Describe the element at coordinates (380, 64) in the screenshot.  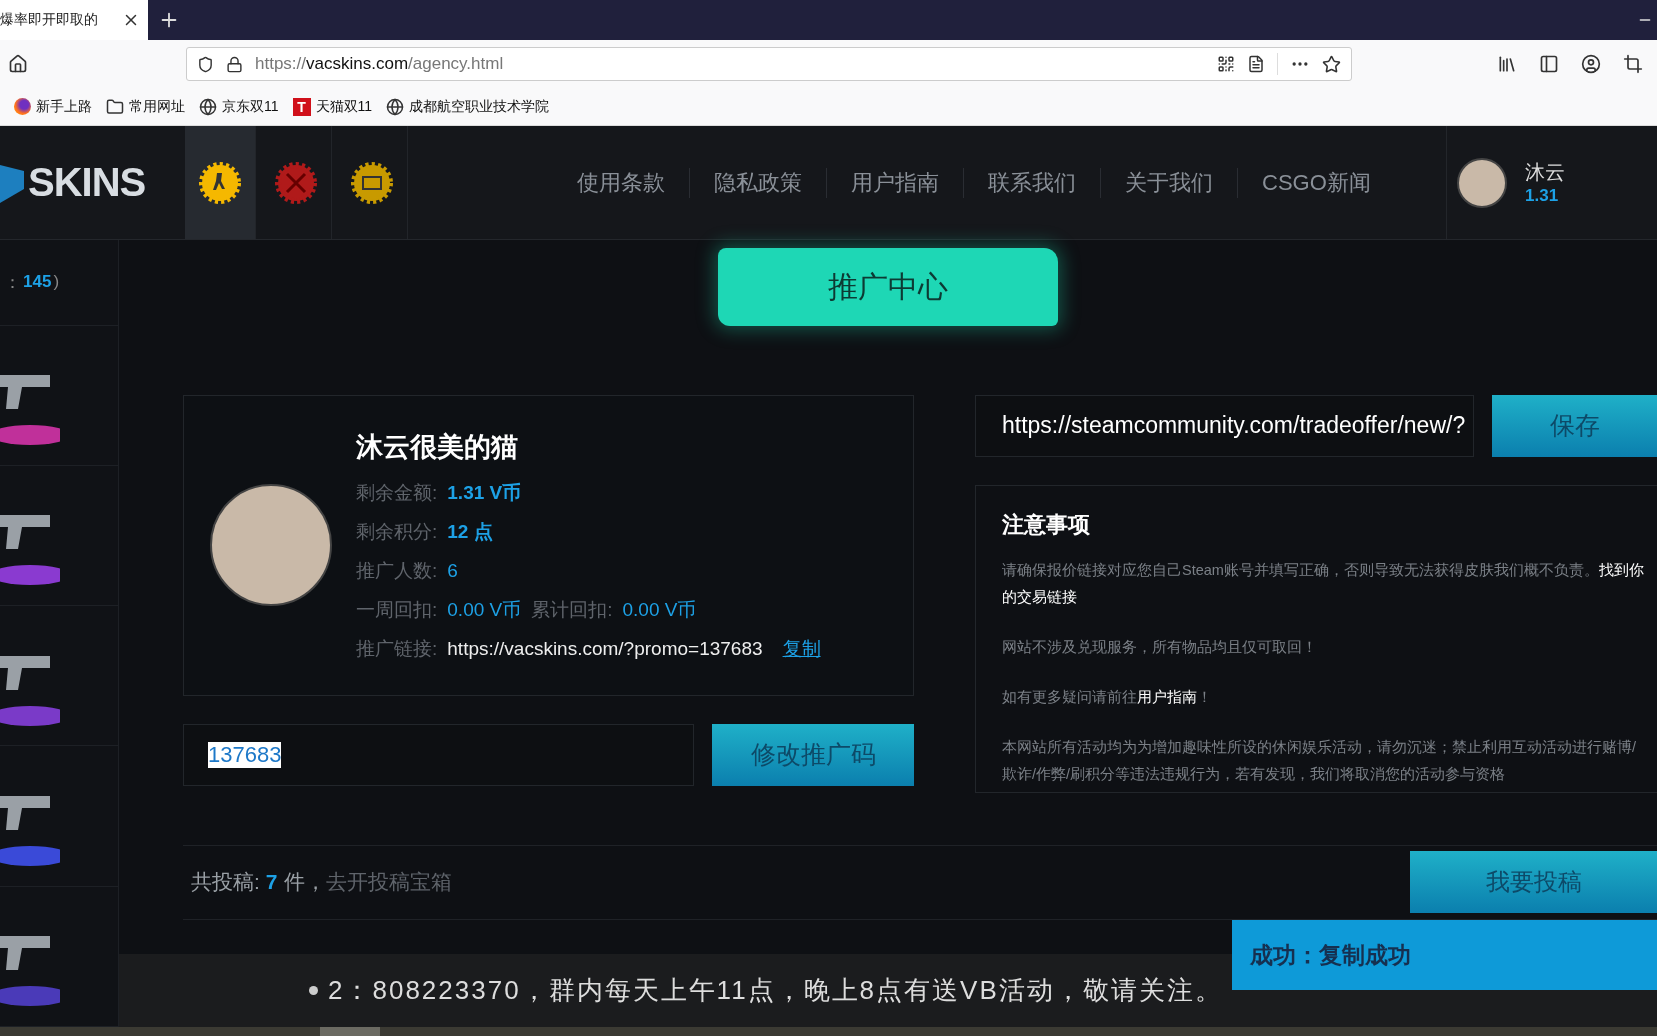
I see `url-text: https://vacskins.com/agency.html` at that location.